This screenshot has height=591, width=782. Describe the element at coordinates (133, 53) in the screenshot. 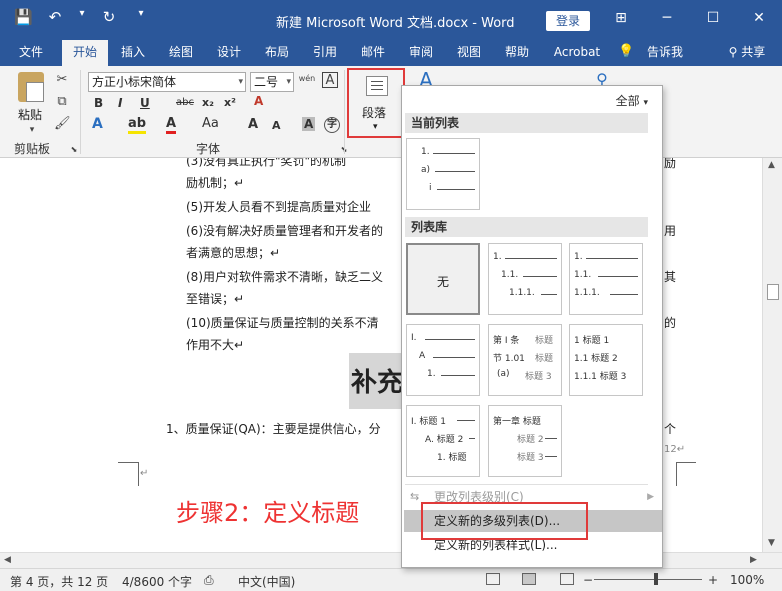

I see `tab-insert: 插入` at that location.